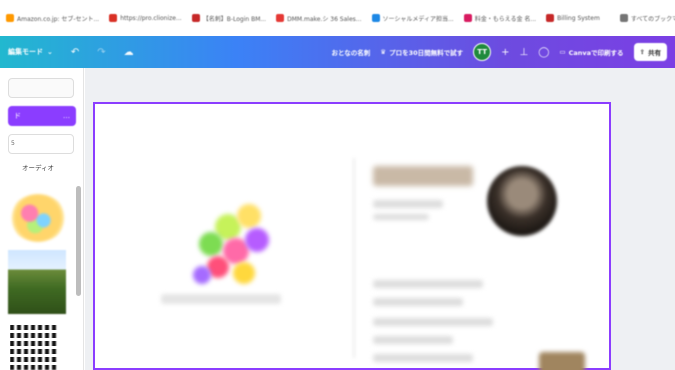 The image size is (675, 370). Describe the element at coordinates (562, 361) in the screenshot. I see `badge-shape` at that location.